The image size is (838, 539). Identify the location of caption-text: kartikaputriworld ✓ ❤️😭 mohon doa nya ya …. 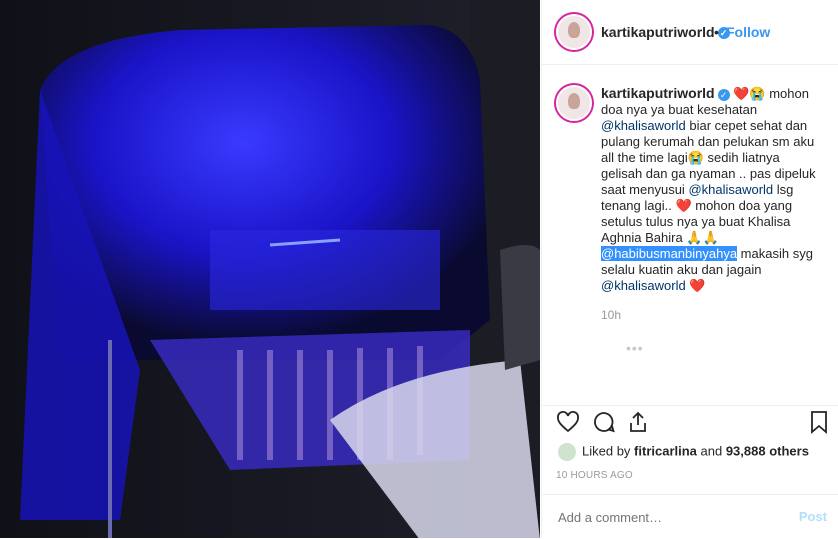
(712, 189).